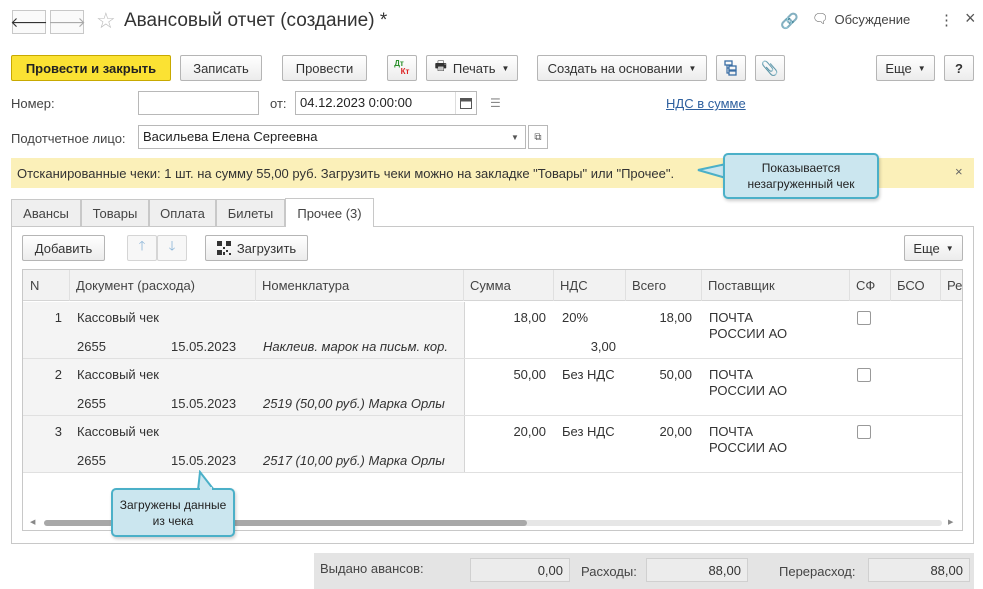 Image resolution: width=983 pixels, height=589 pixels. What do you see at coordinates (588, 374) in the screenshot?
I see `row-2-vat-rate: Без НДС` at bounding box center [588, 374].